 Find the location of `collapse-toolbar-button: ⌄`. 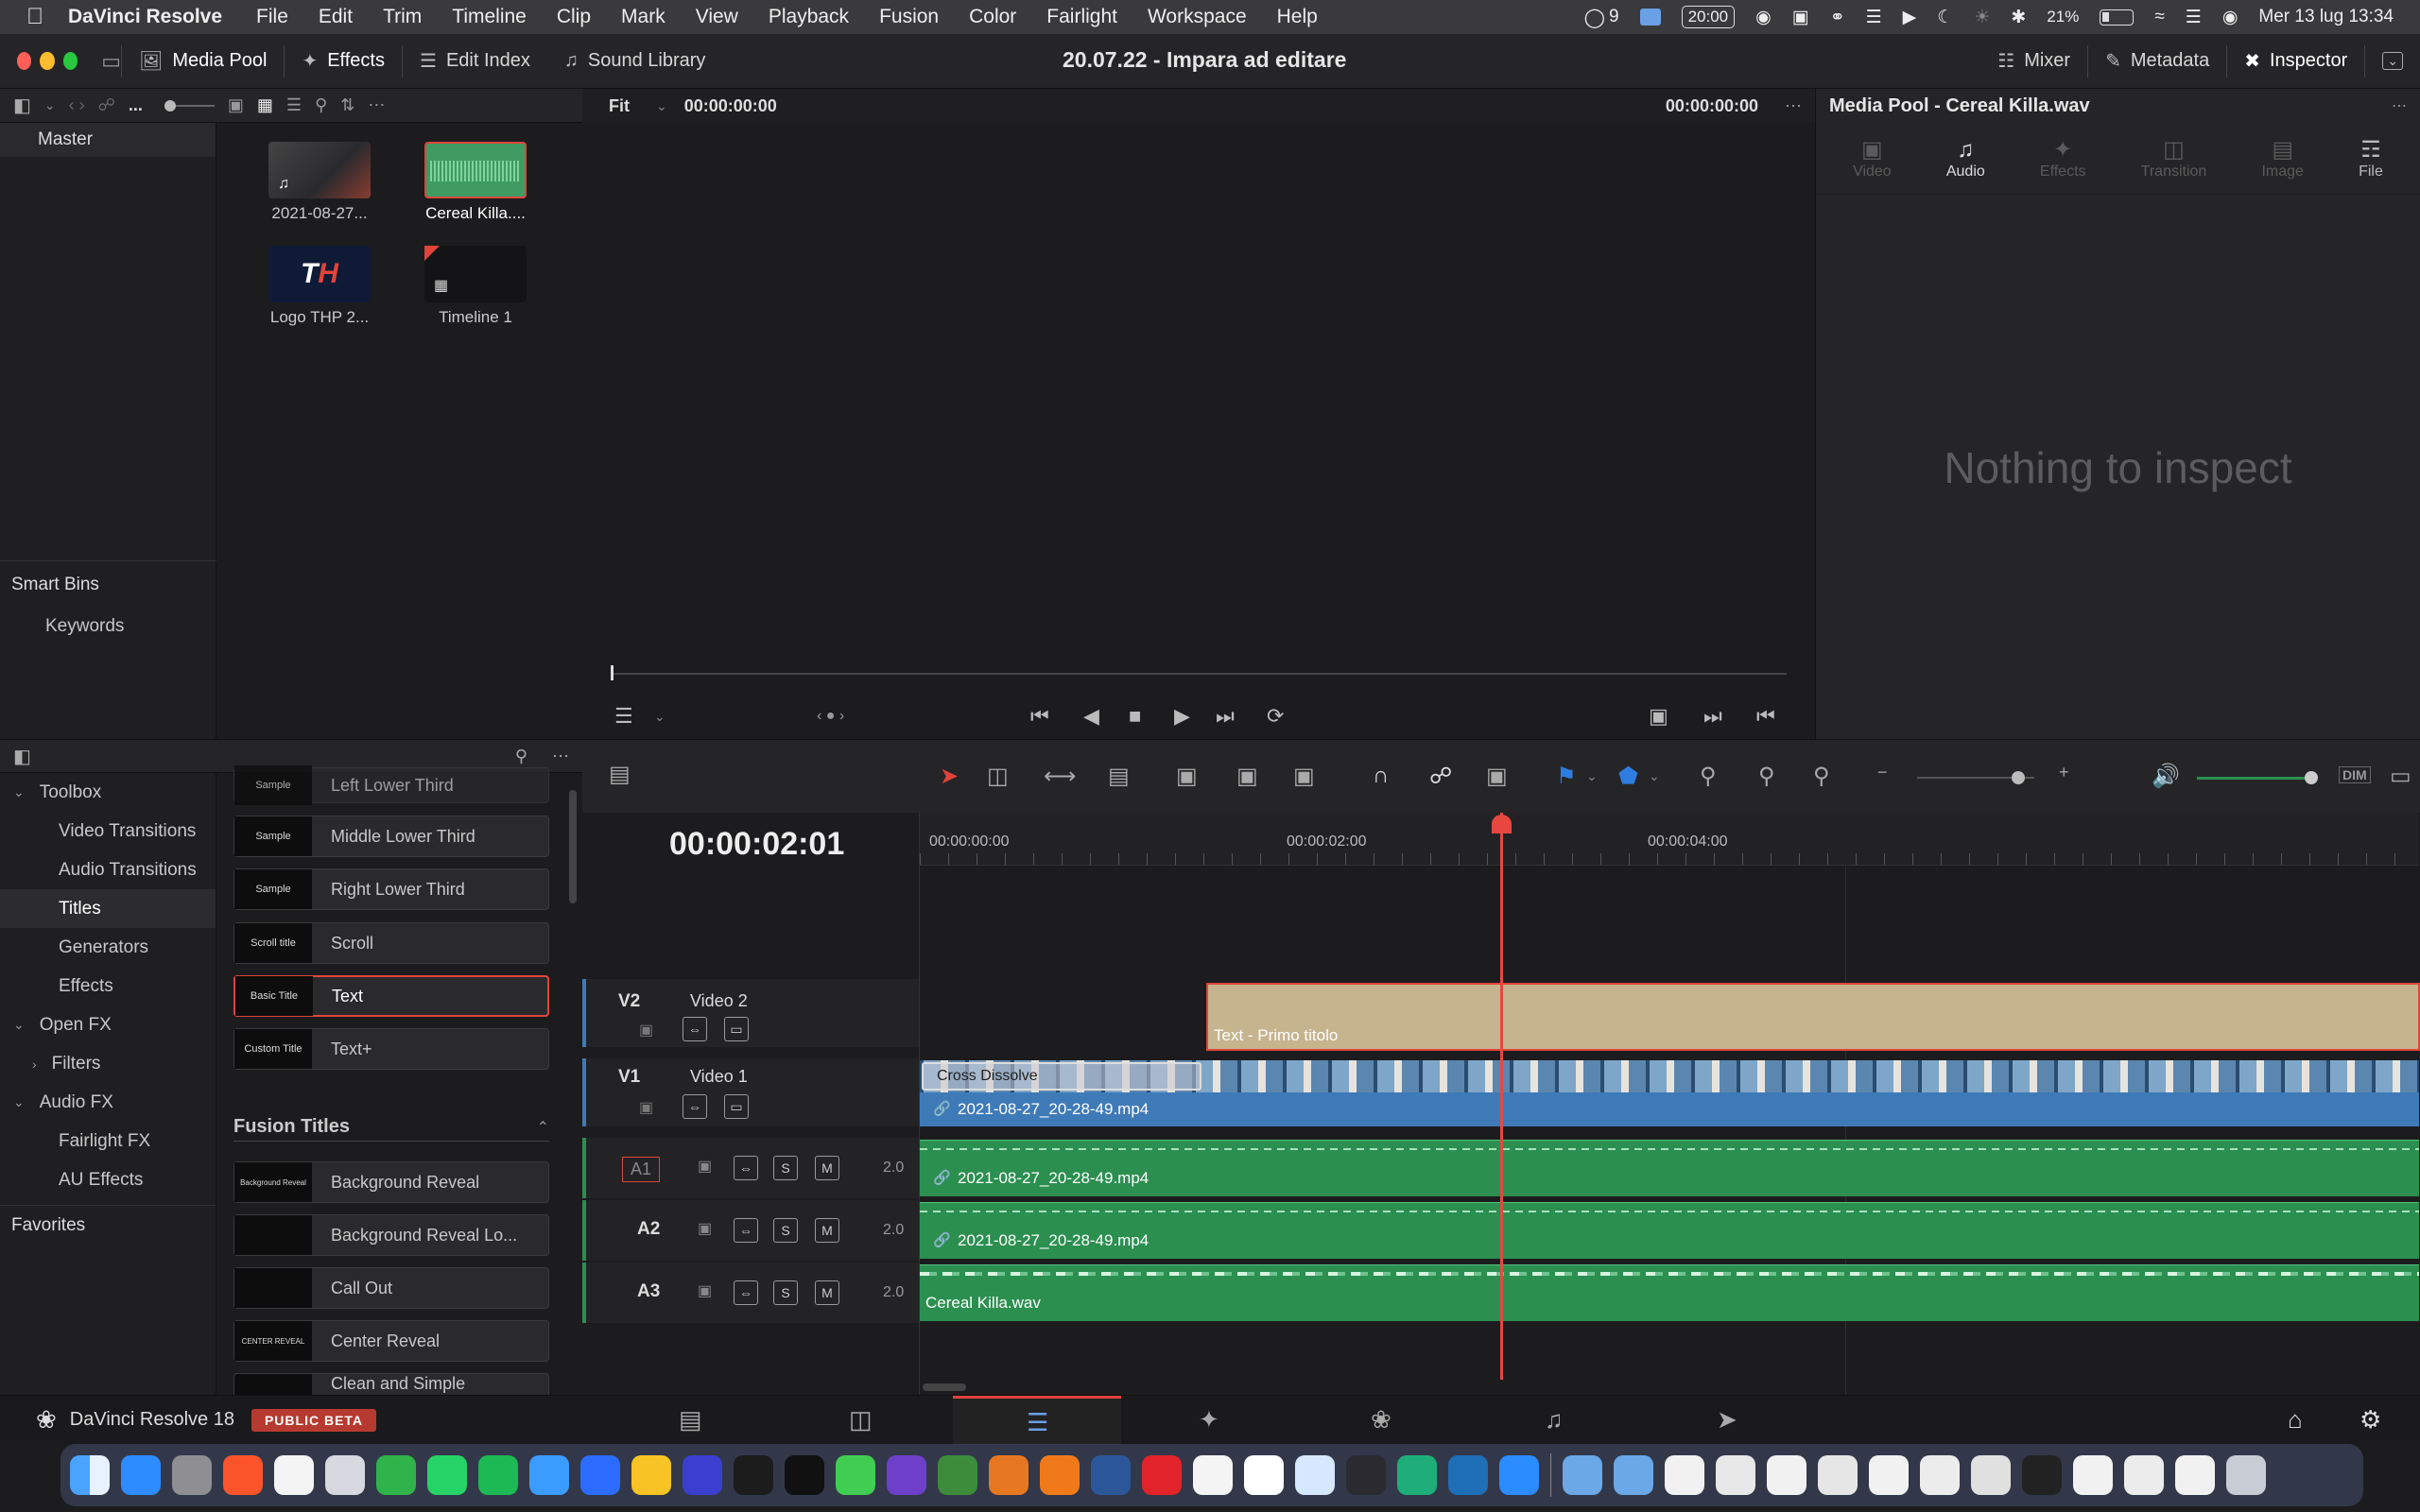

collapse-toolbar-button: ⌄ is located at coordinates (2392, 61).